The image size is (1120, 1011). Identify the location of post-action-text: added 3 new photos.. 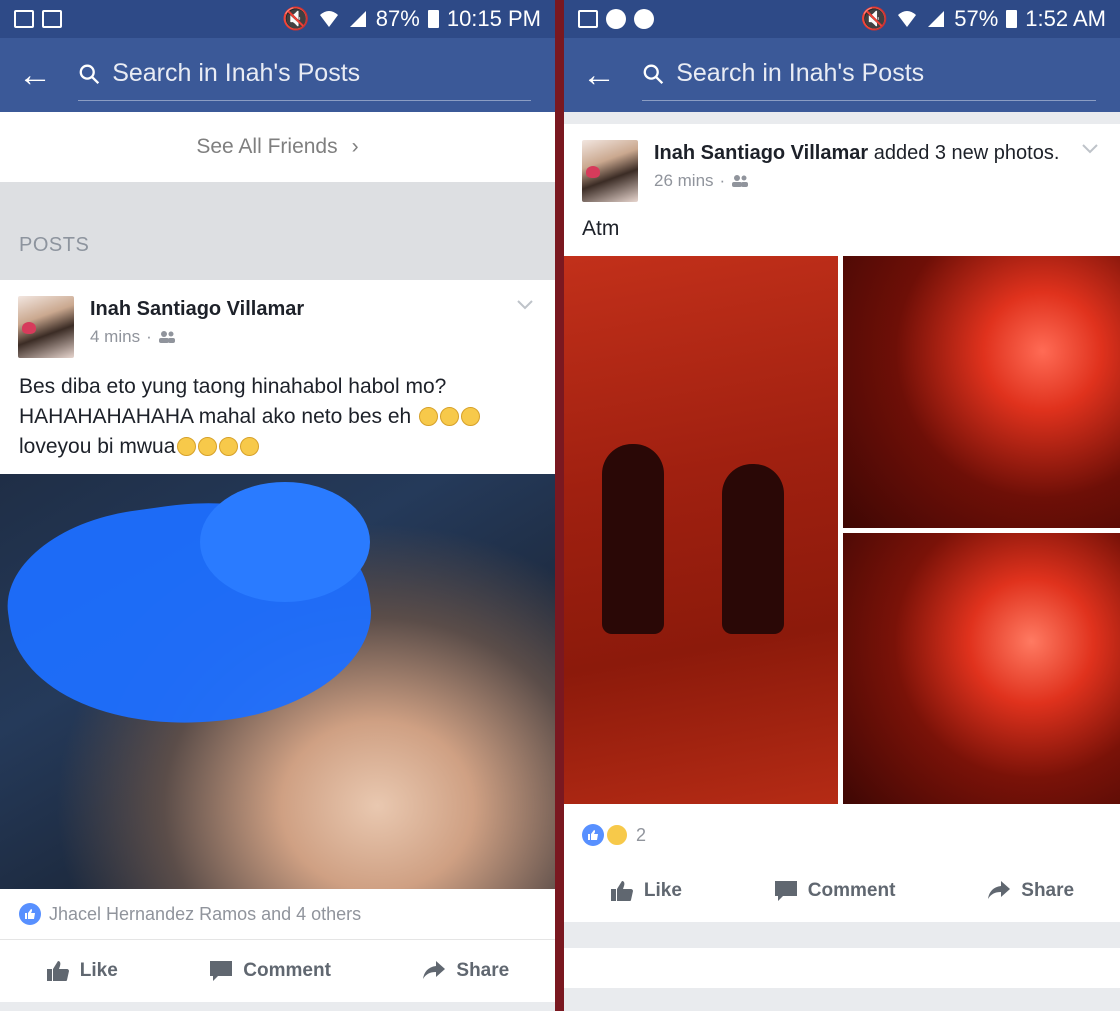
(966, 153).